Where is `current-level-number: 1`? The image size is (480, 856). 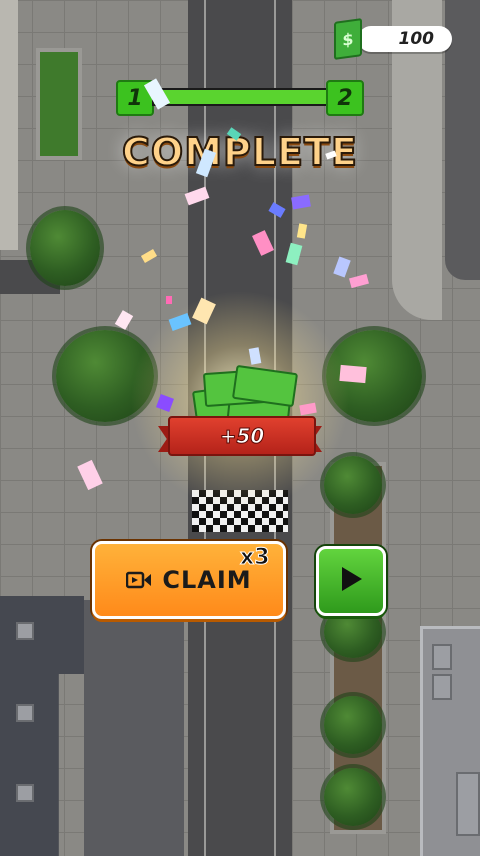 current-level-number: 1 is located at coordinates (135, 98).